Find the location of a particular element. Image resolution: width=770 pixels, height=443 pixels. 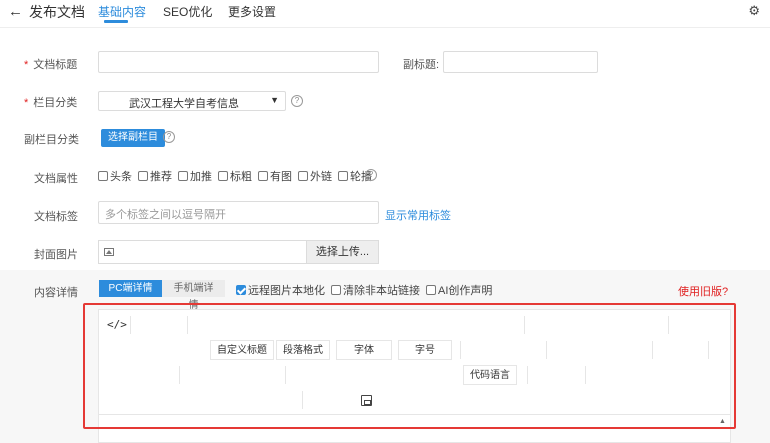

doc-title-label: * 文档标题 is located at coordinates (51, 65).